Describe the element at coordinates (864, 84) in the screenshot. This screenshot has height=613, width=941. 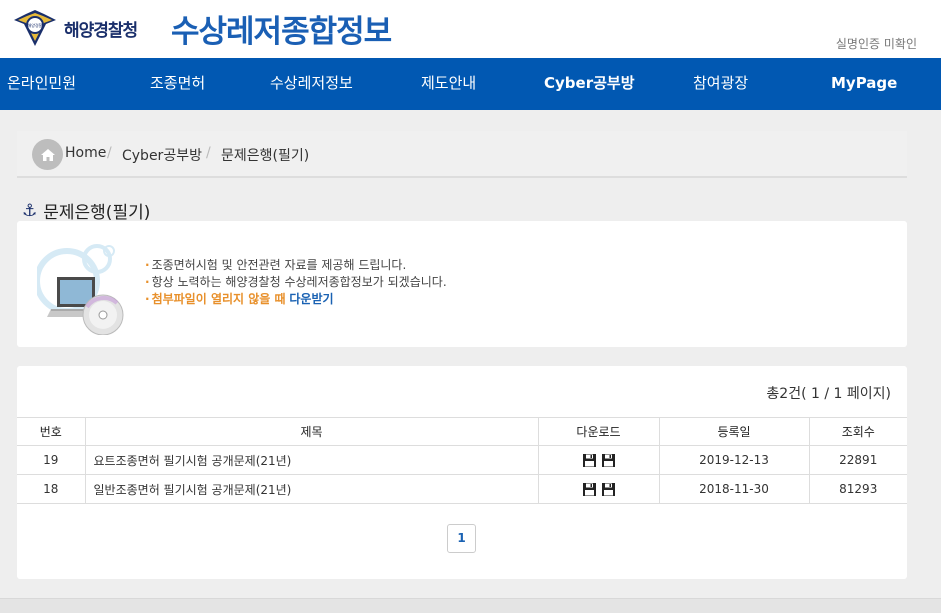
I see `nav-item-mypage: MyPage` at that location.